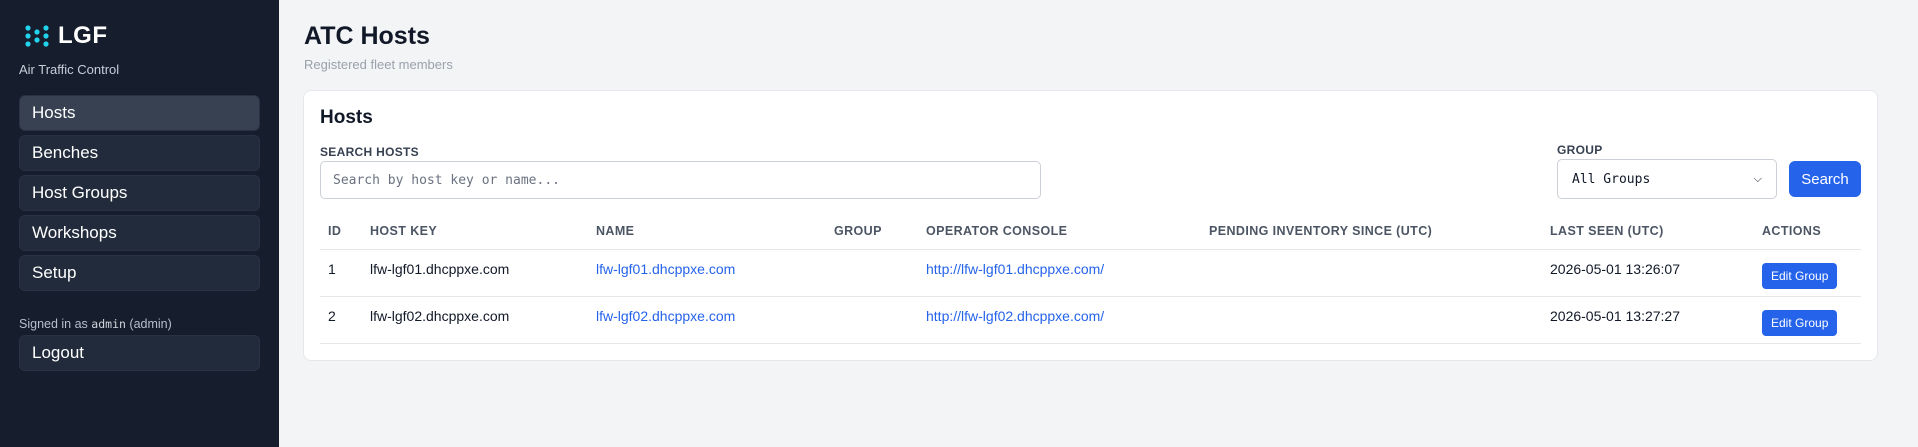  Describe the element at coordinates (150, 324) in the screenshot. I see `signed-in-role: (admin)` at that location.